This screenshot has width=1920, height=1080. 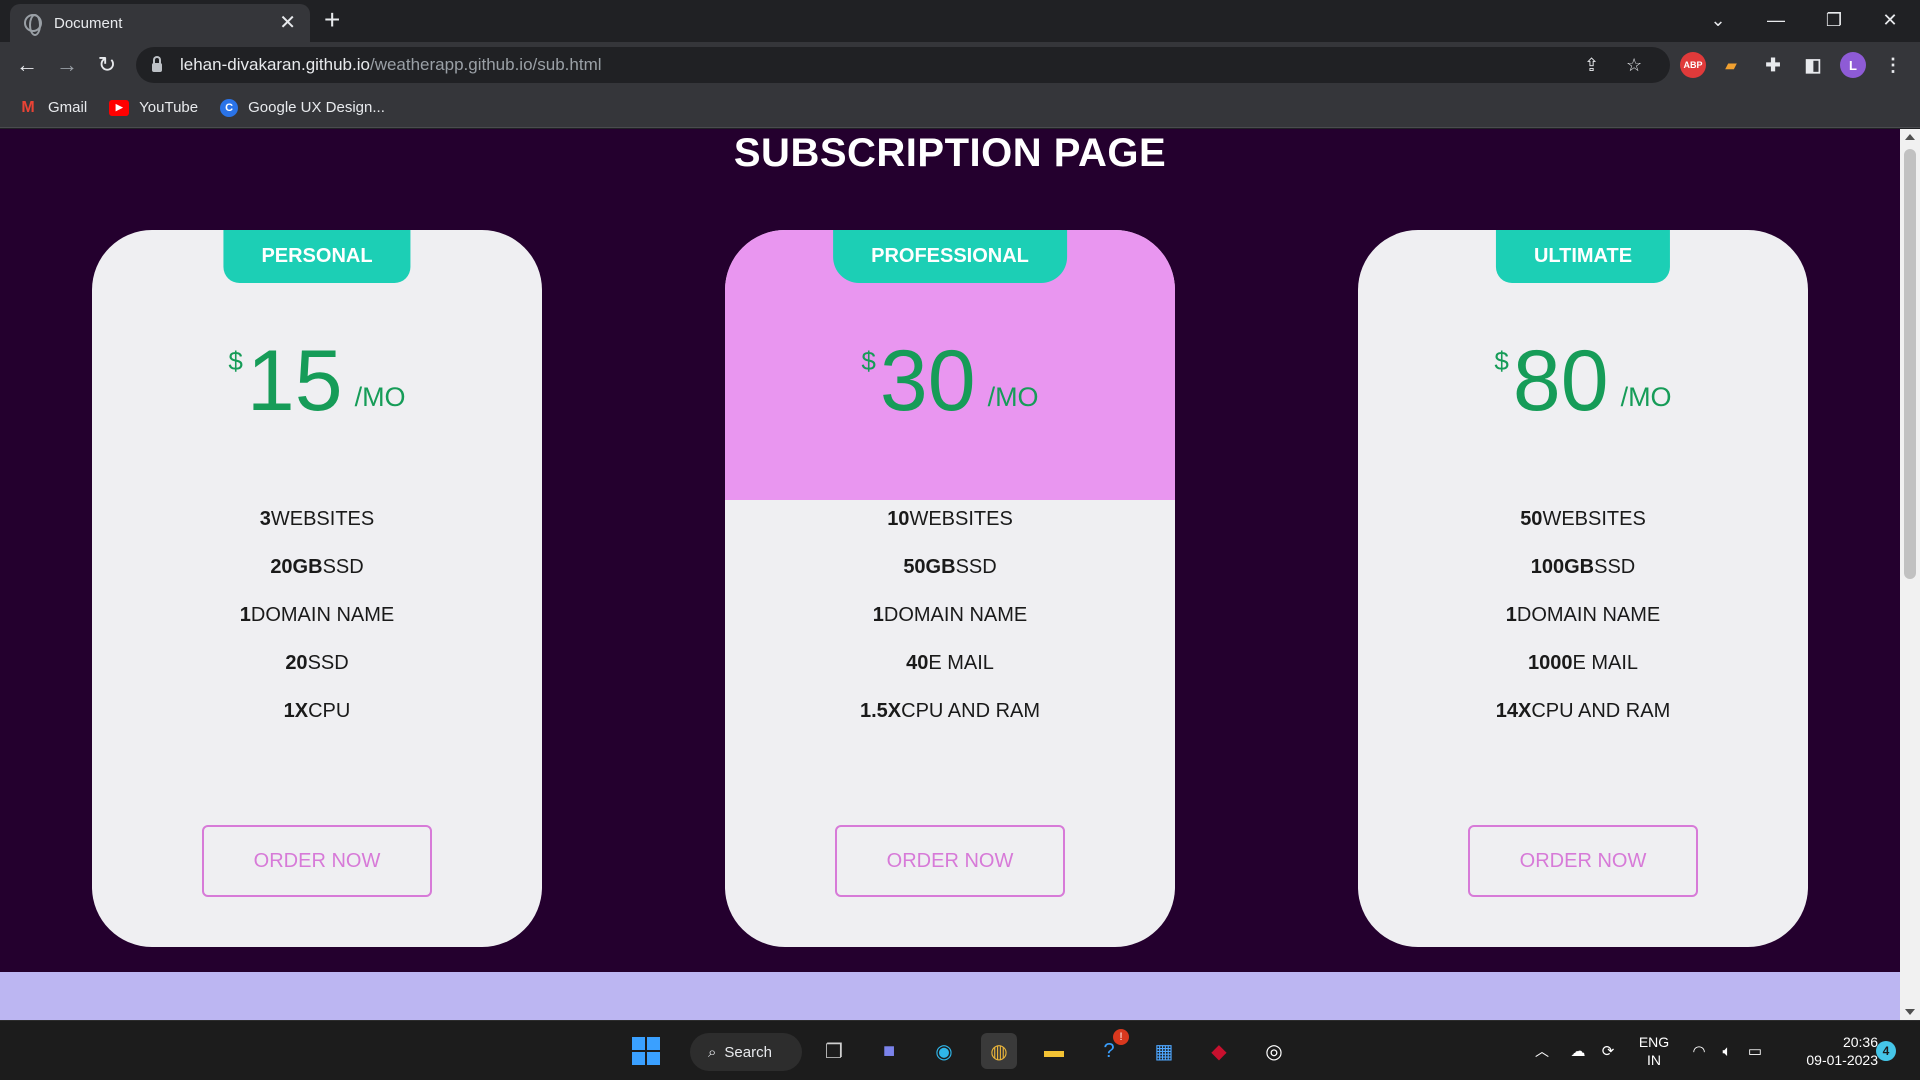 I want to click on adblock-icon: ABP, so click(x=1693, y=65).